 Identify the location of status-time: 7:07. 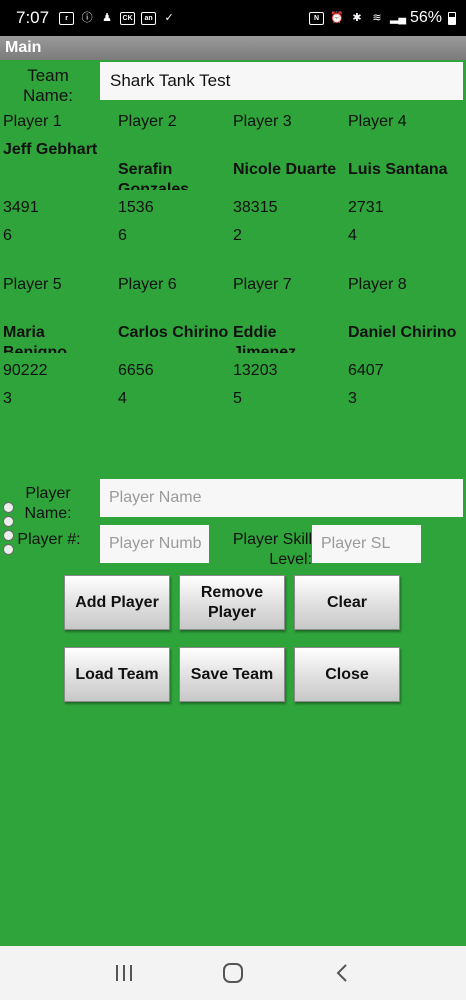
(33, 17).